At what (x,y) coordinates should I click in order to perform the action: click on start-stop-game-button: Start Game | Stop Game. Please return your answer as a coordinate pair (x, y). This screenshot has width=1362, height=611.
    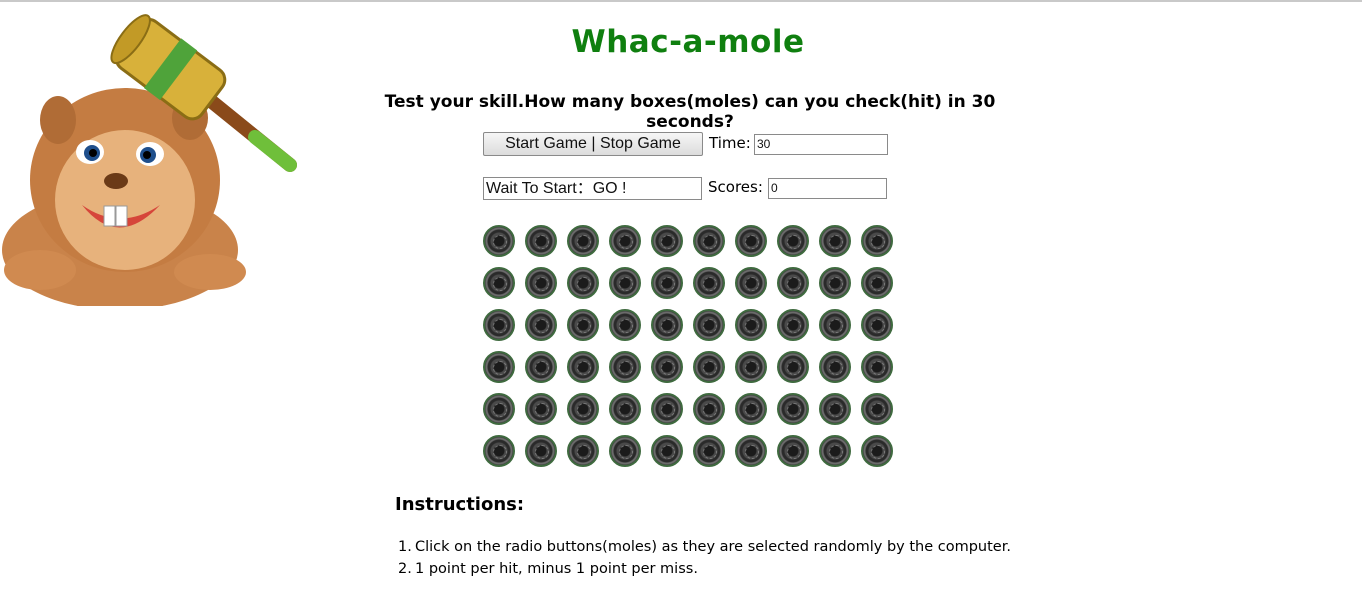
    Looking at the image, I should click on (593, 144).